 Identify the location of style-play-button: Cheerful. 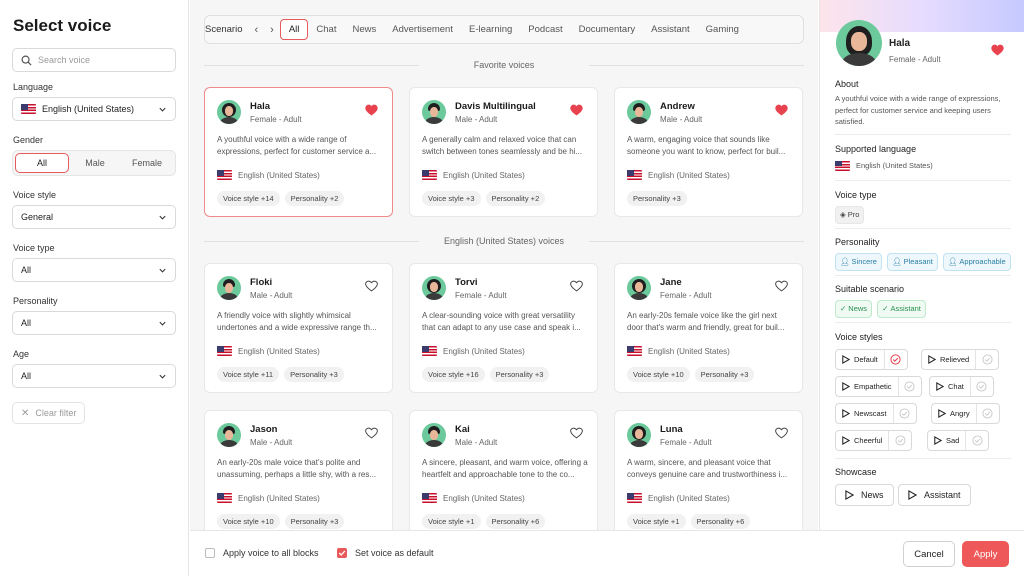
(863, 440).